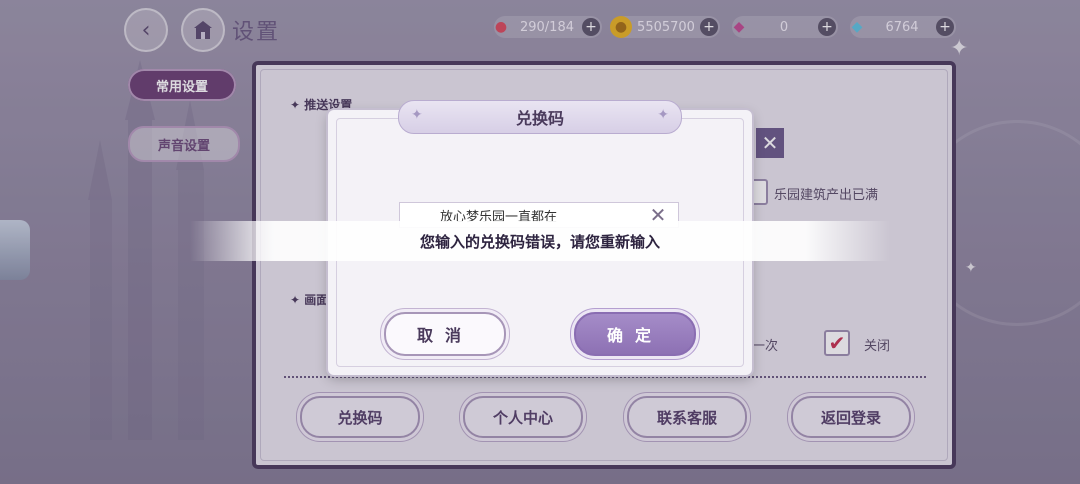 The image size is (1080, 484). Describe the element at coordinates (635, 334) in the screenshot. I see `confirm-button: 确定` at that location.